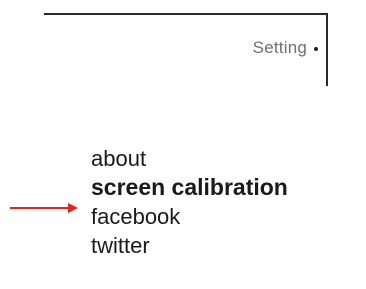  Describe the element at coordinates (189, 158) in the screenshot. I see `menu-item-about: about` at that location.